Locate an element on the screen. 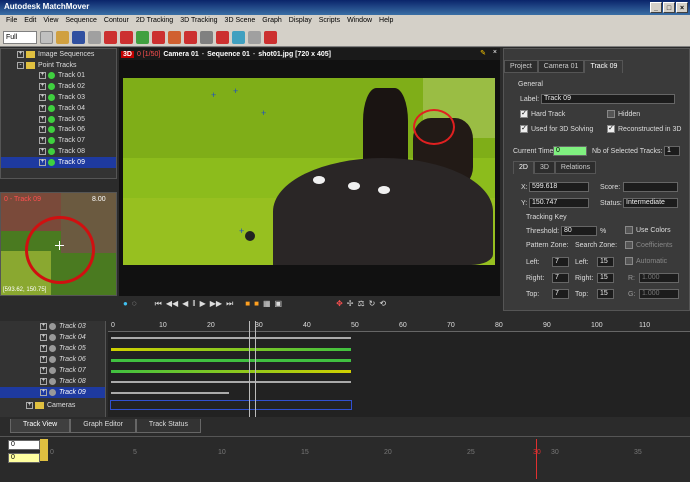 The height and width of the screenshot is (482, 690). tree-image-sequences: + Image Sequences is located at coordinates (58, 54).